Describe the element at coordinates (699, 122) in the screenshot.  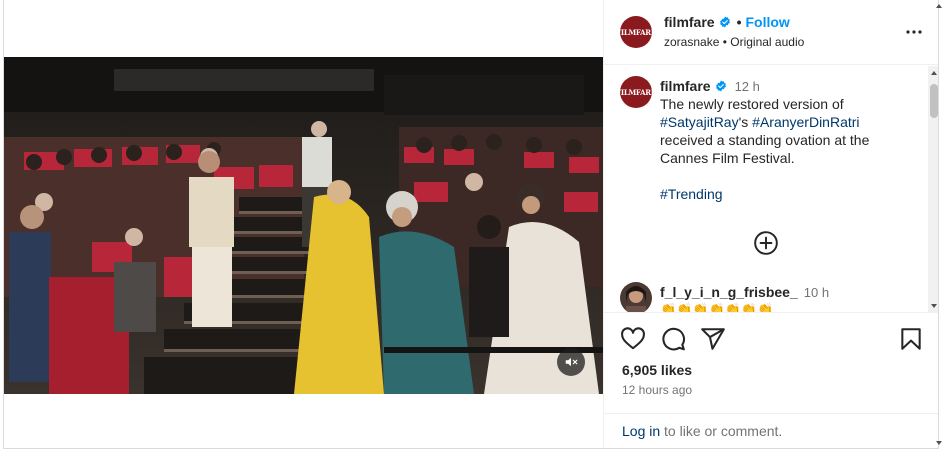
I see `hashtag-link: #SatyajitRay` at that location.